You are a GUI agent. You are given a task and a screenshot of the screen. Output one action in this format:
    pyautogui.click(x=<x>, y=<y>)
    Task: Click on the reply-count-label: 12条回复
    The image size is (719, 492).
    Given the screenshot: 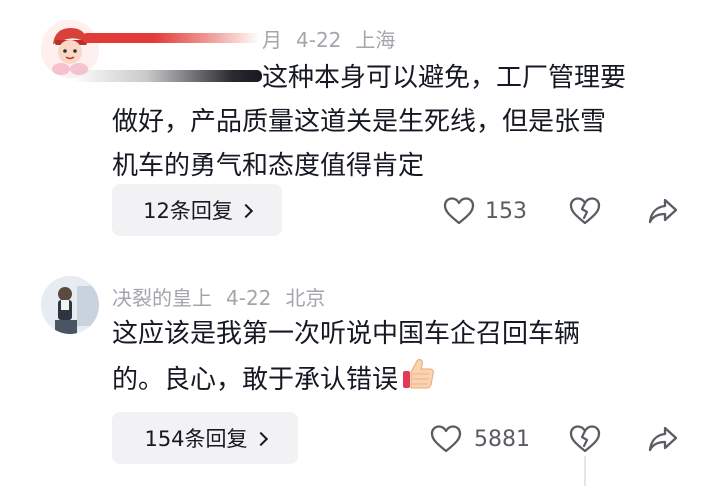 What is the action you would take?
    pyautogui.click(x=188, y=211)
    